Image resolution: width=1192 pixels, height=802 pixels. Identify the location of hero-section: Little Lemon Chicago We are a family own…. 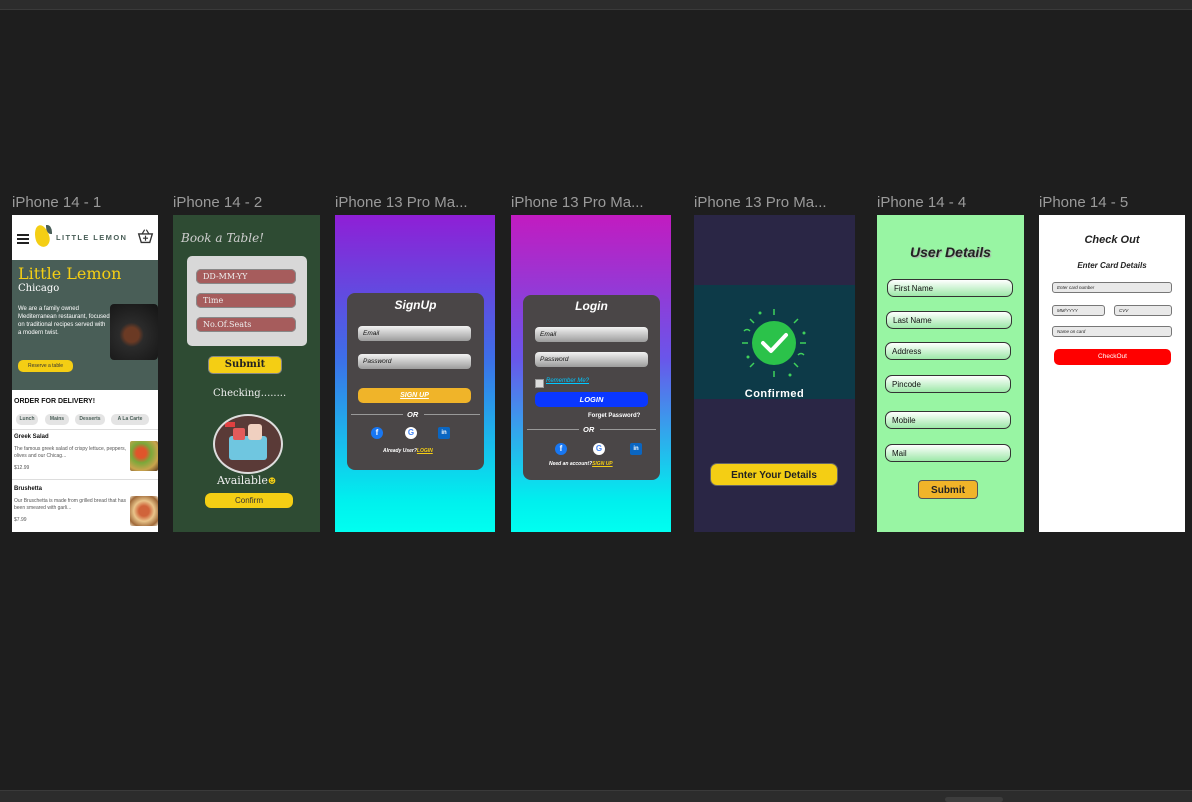
(85, 325).